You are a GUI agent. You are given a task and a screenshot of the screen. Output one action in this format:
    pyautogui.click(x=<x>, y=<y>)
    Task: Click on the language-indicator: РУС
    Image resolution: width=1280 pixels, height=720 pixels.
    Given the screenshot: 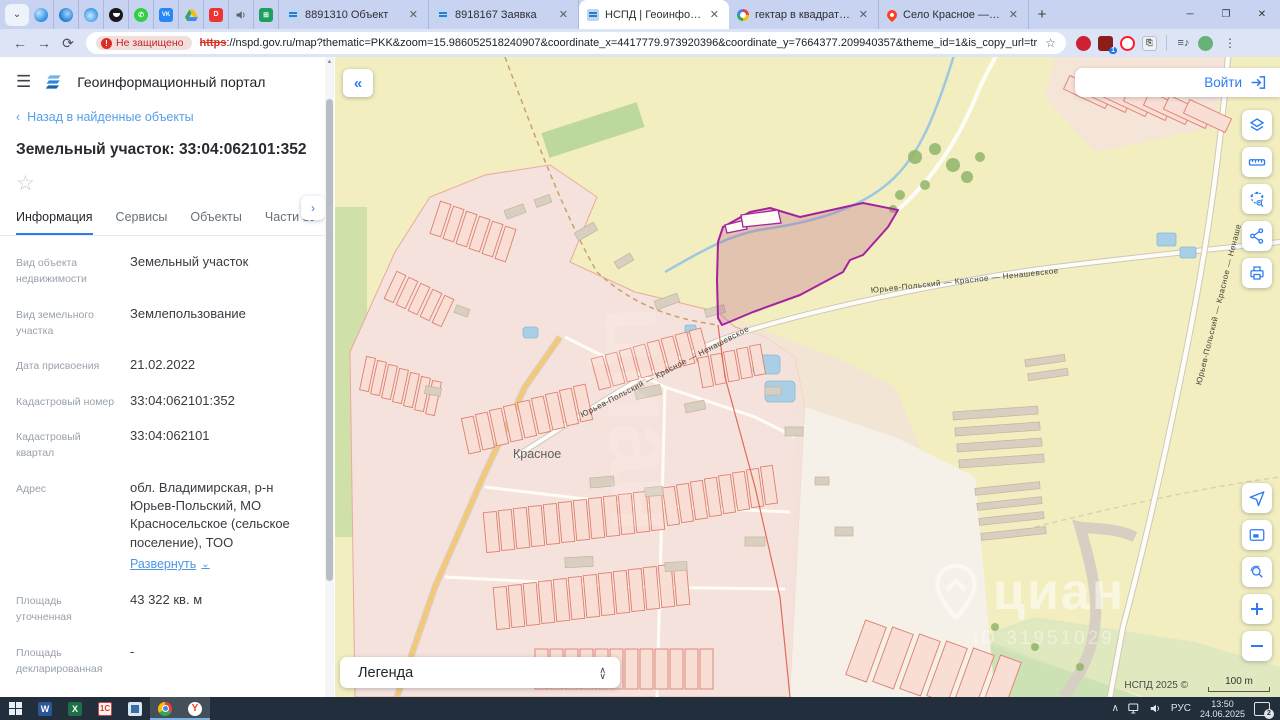 What is the action you would take?
    pyautogui.click(x=1181, y=708)
    